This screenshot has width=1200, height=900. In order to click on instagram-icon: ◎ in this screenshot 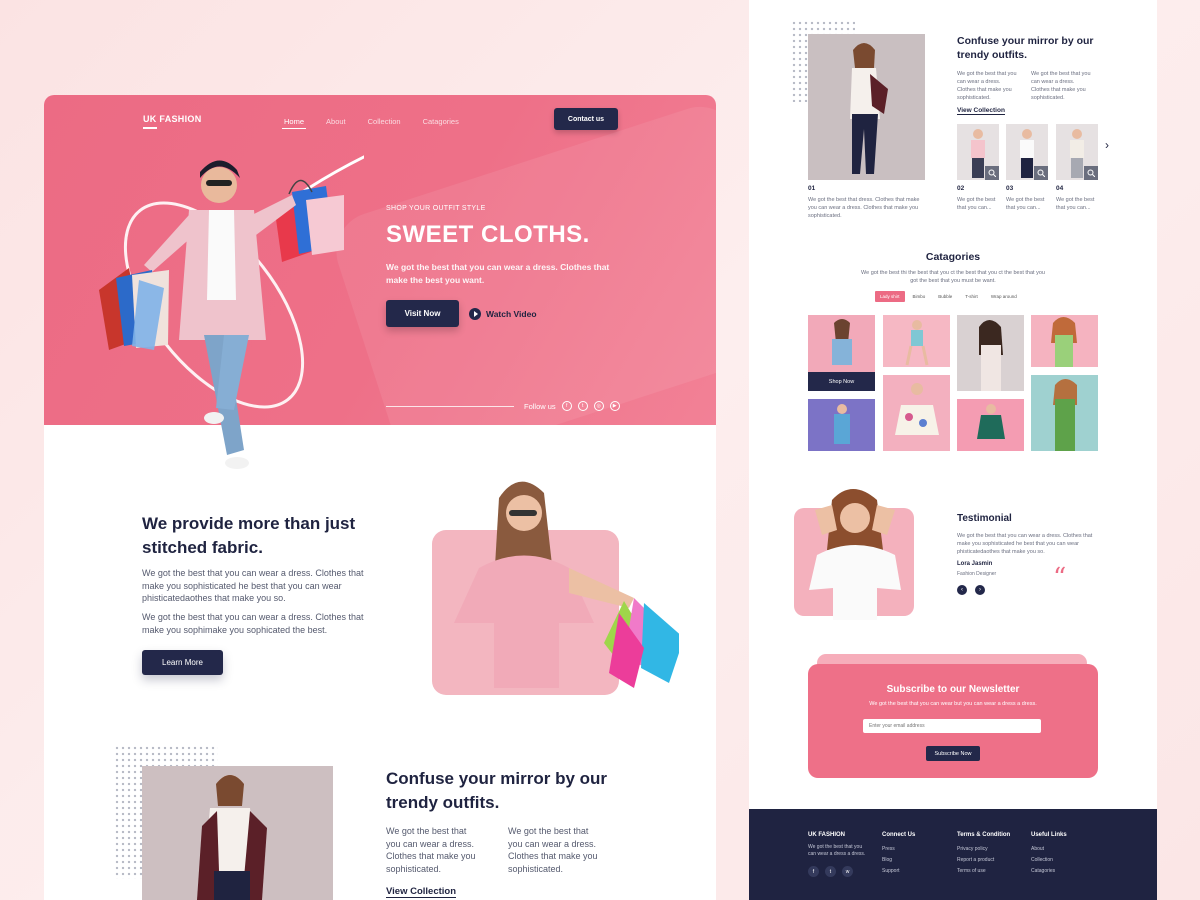, I will do `click(598, 406)`.